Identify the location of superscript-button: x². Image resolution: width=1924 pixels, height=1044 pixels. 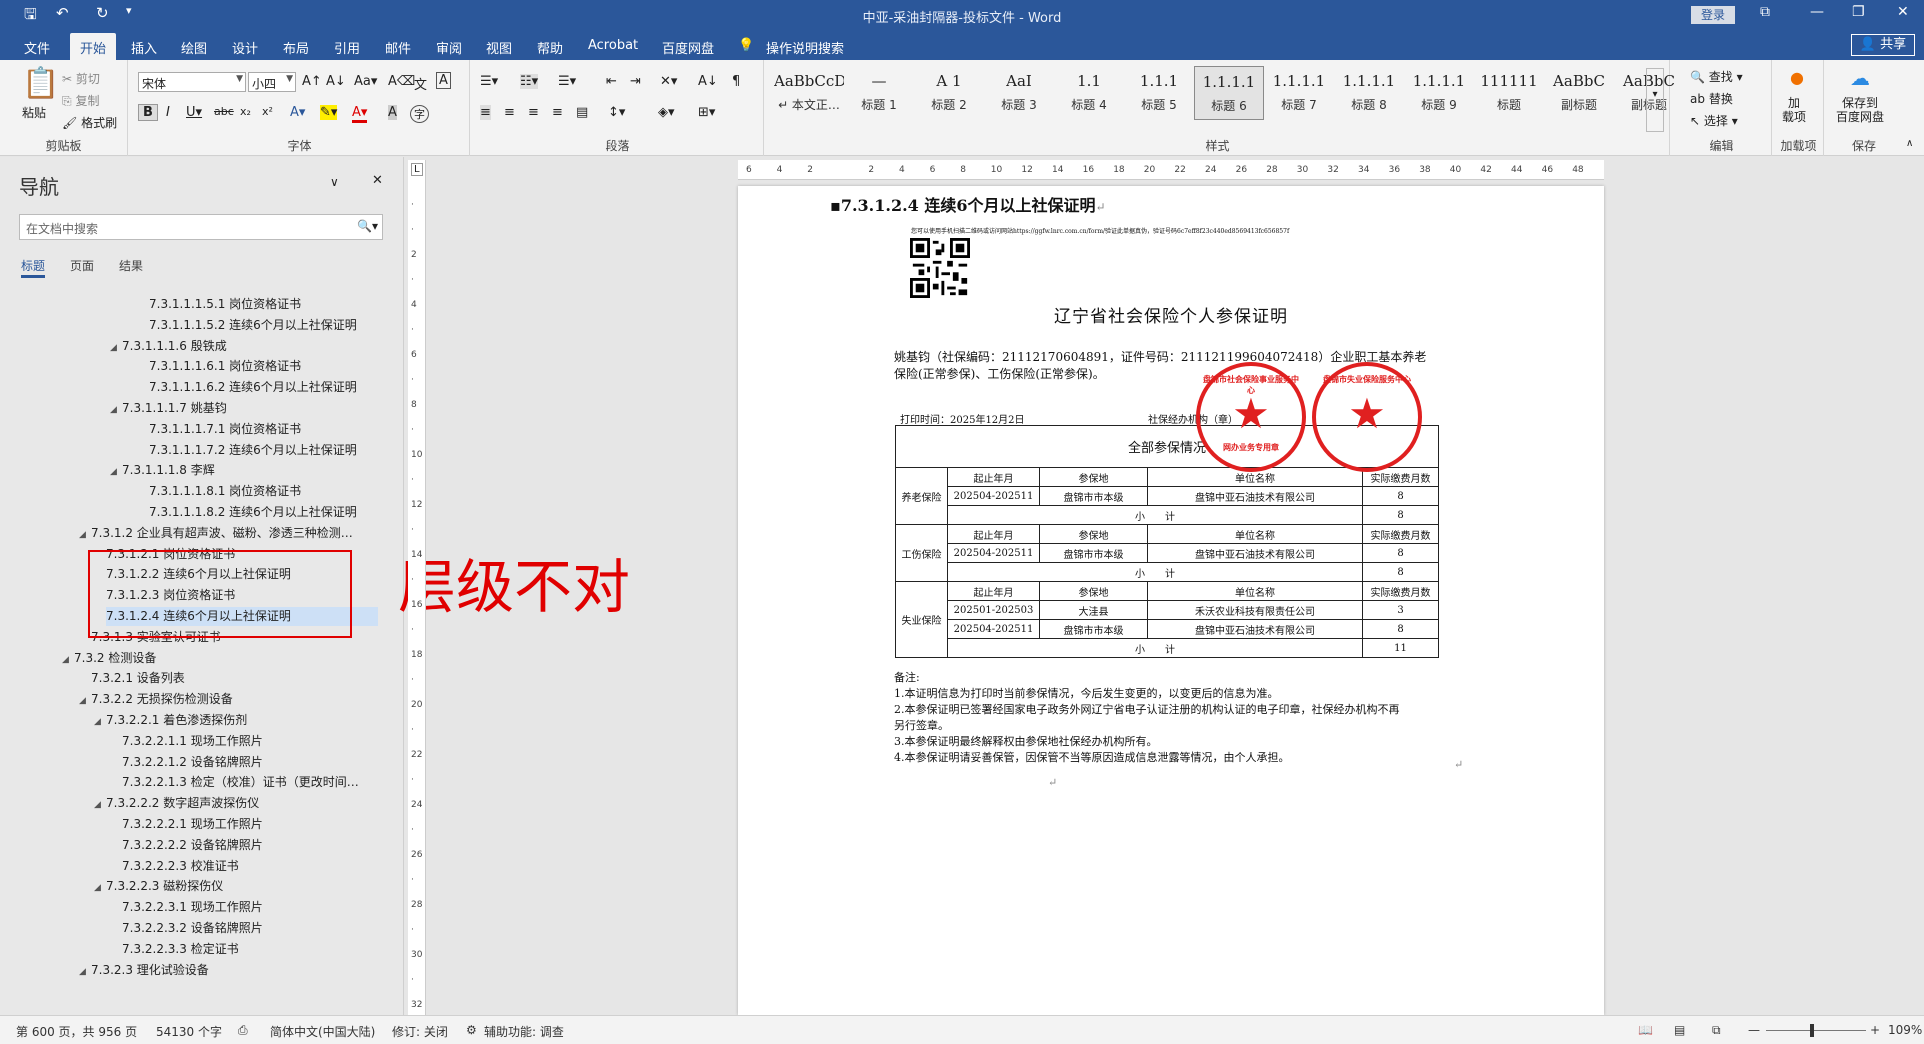
(267, 111).